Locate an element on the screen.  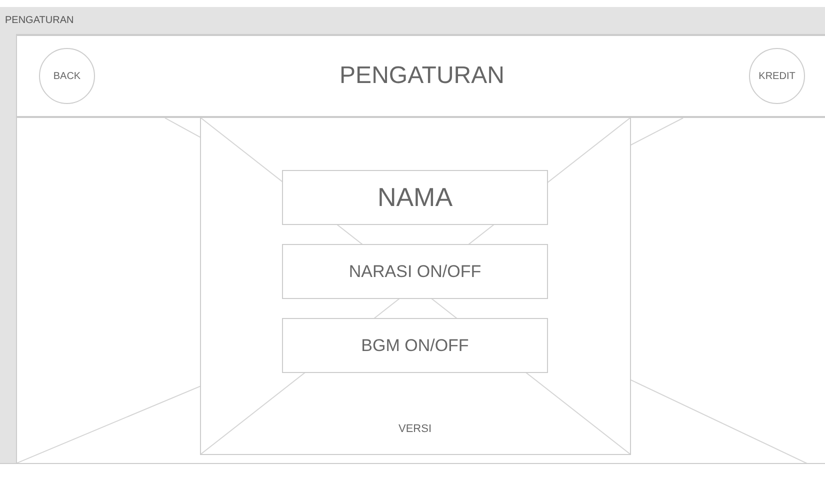
version-label: VERSI is located at coordinates (415, 429).